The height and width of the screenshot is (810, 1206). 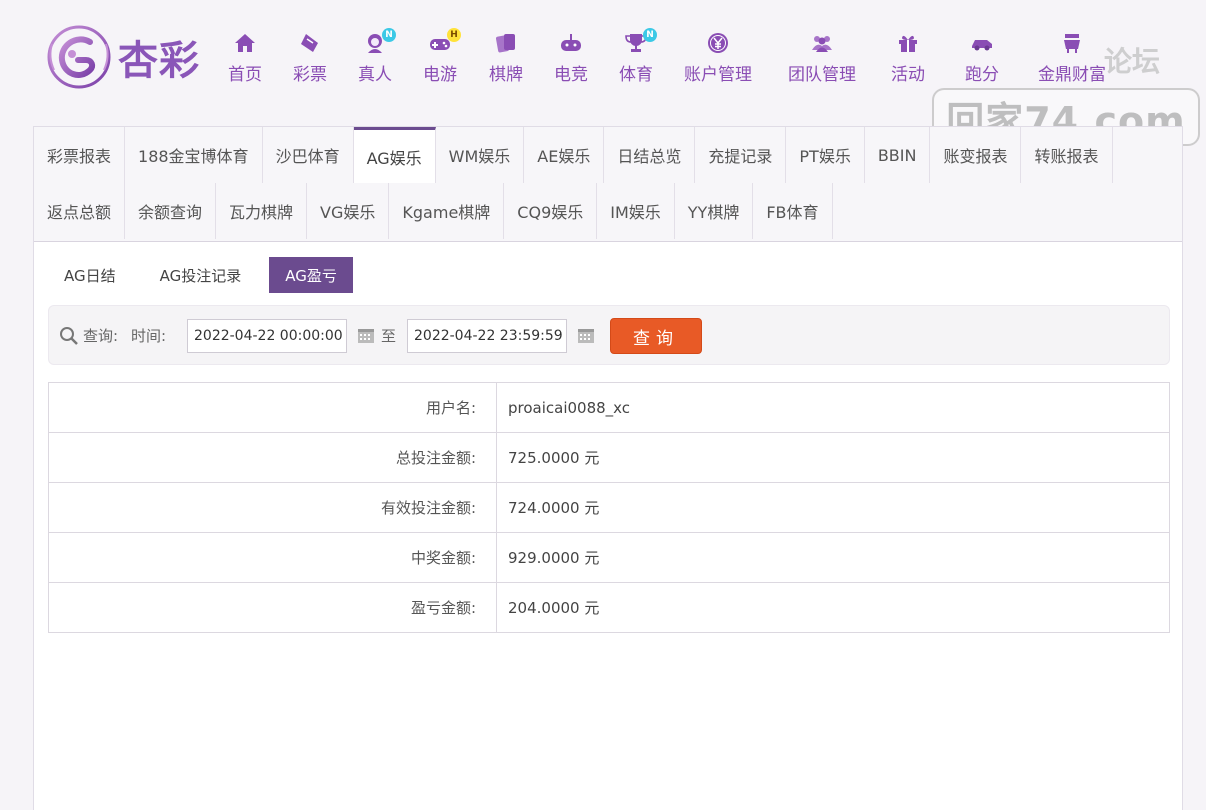 I want to click on home-icon, so click(x=245, y=43).